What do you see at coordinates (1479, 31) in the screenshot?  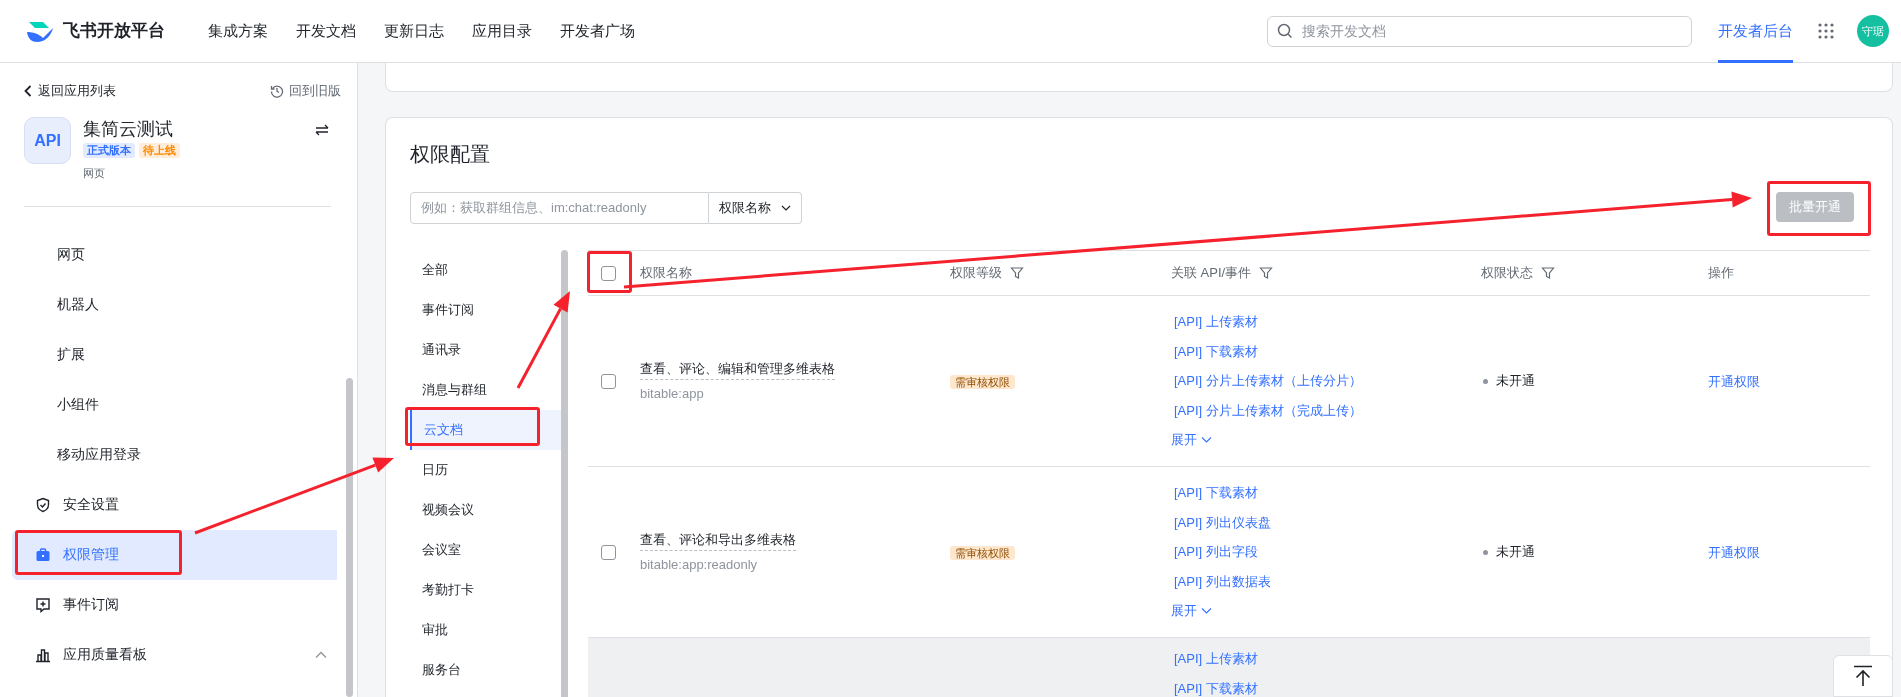 I see `search-field: 搜索开发文档` at bounding box center [1479, 31].